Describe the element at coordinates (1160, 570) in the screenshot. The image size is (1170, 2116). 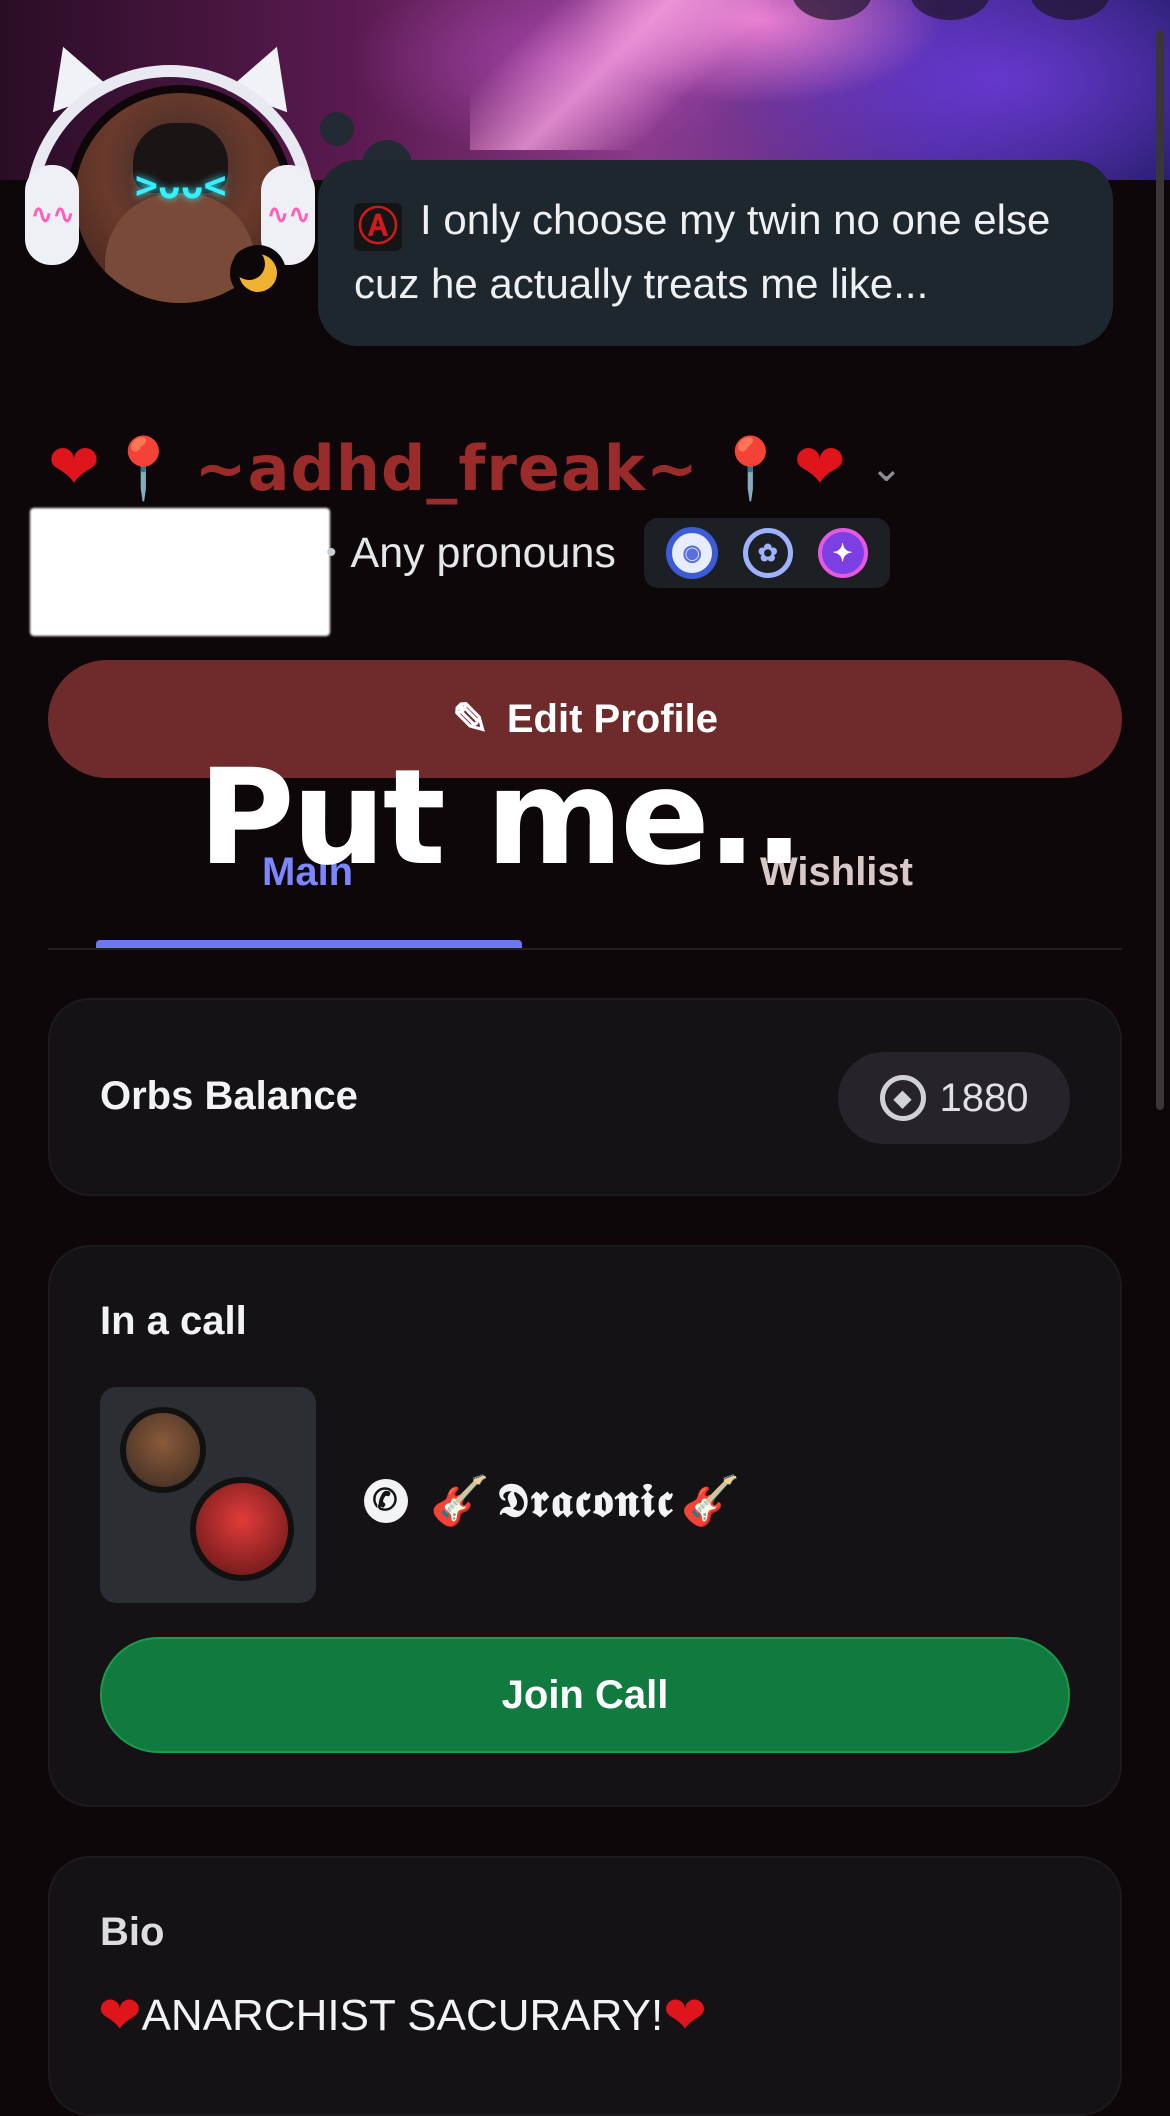
I see `scrollbar` at that location.